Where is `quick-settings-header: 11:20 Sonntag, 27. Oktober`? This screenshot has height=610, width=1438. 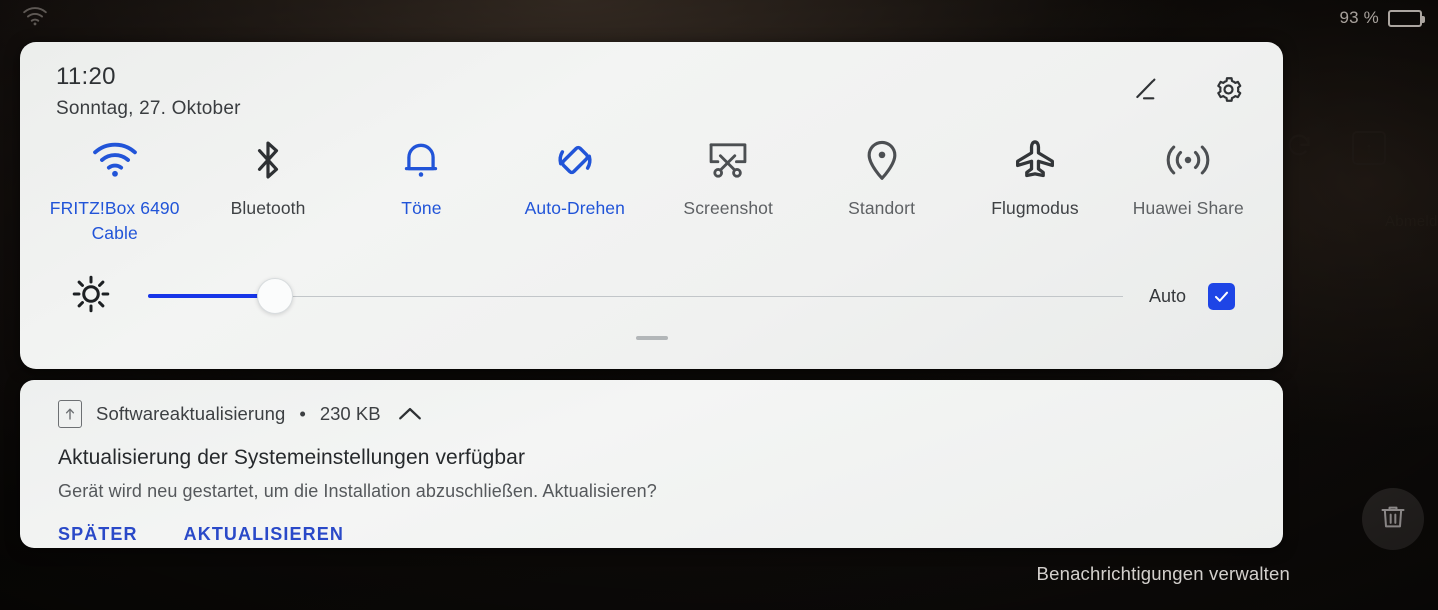
quick-settings-header: 11:20 Sonntag, 27. Oktober is located at coordinates (651, 83).